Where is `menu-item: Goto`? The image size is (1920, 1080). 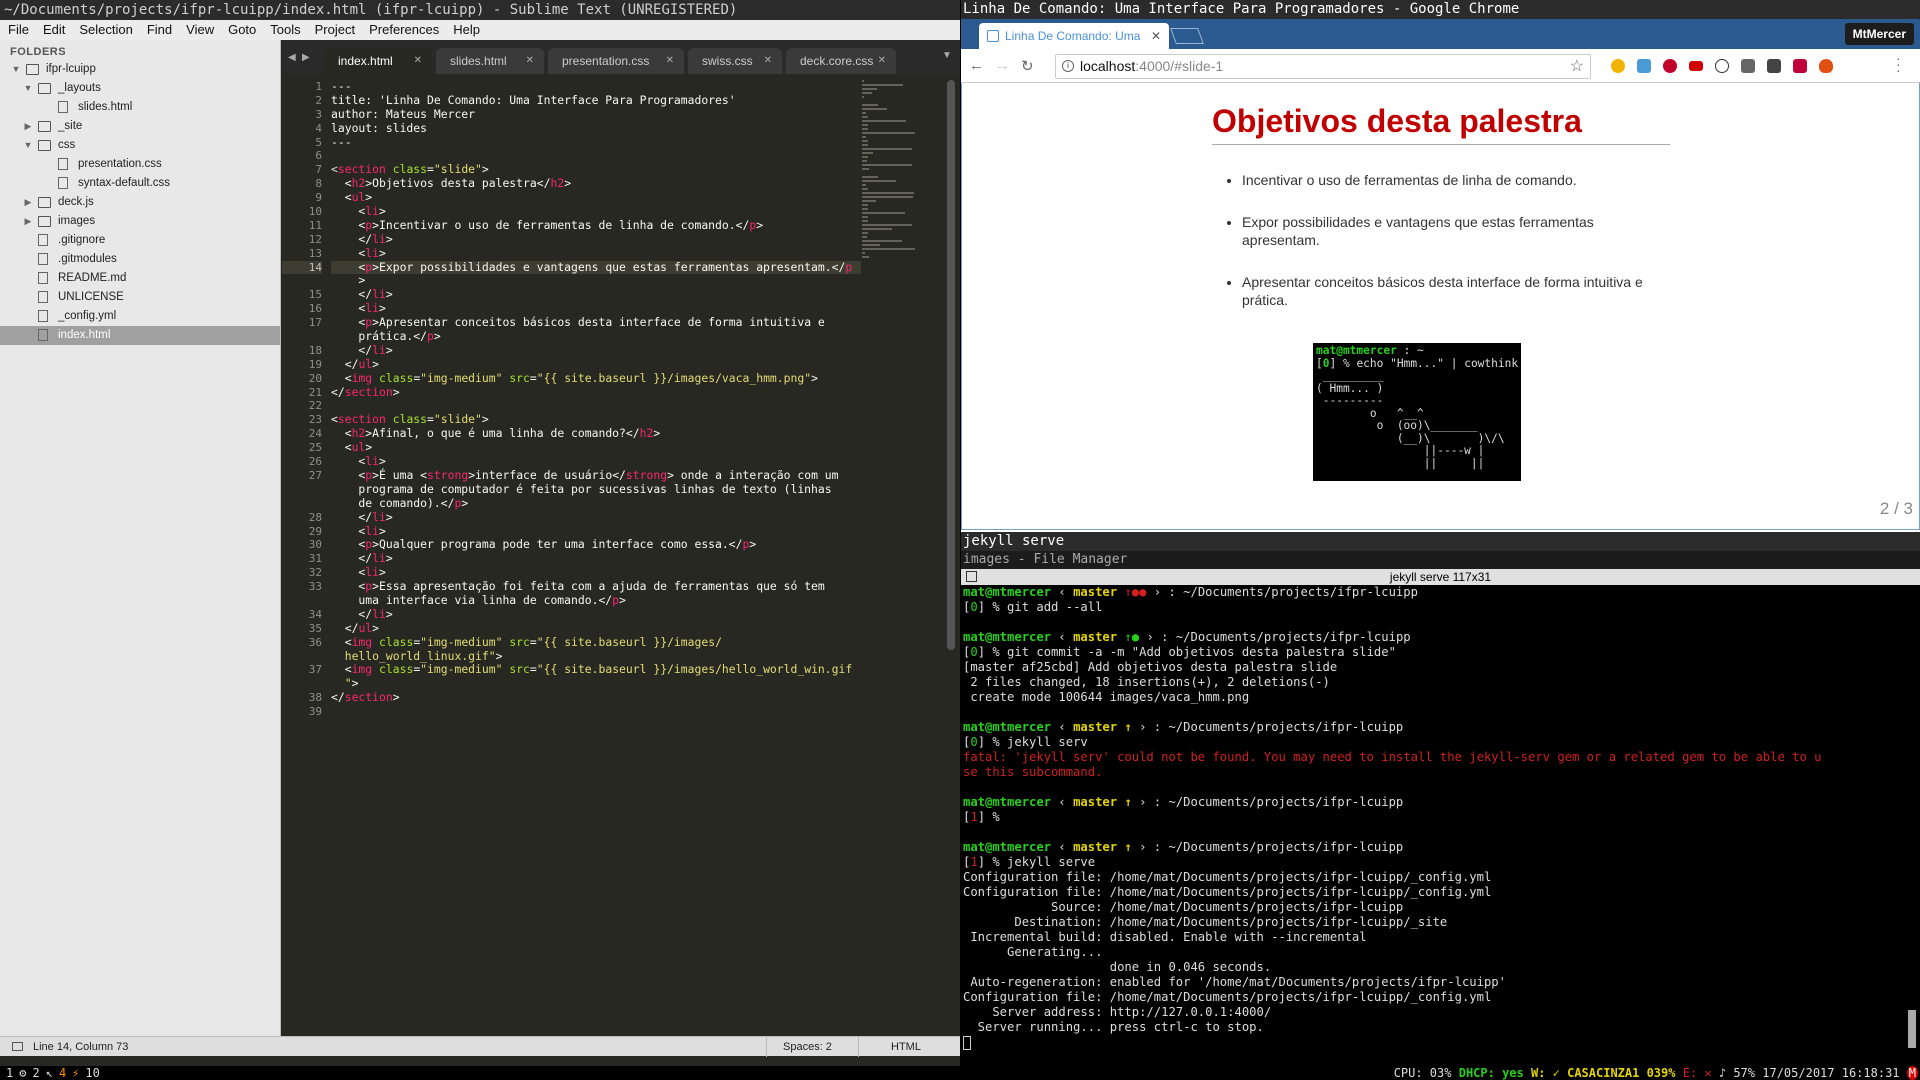
menu-item: Goto is located at coordinates (241, 30).